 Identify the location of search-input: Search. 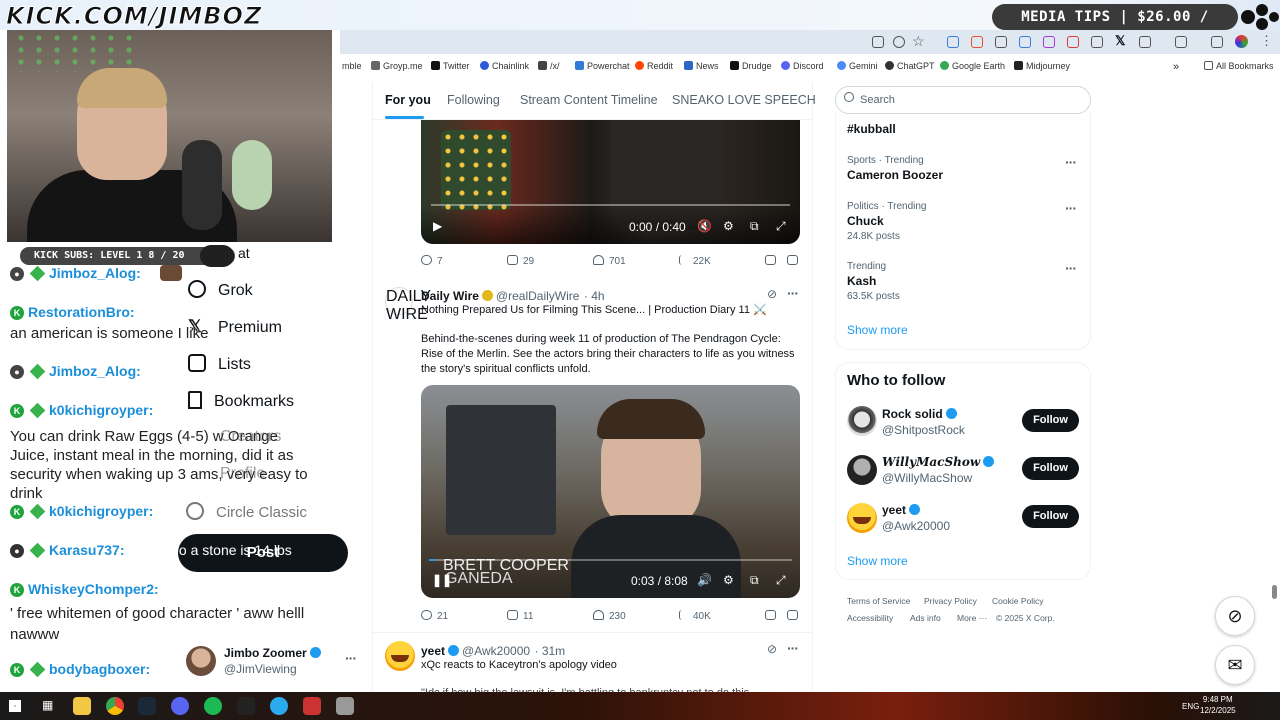
(963, 100).